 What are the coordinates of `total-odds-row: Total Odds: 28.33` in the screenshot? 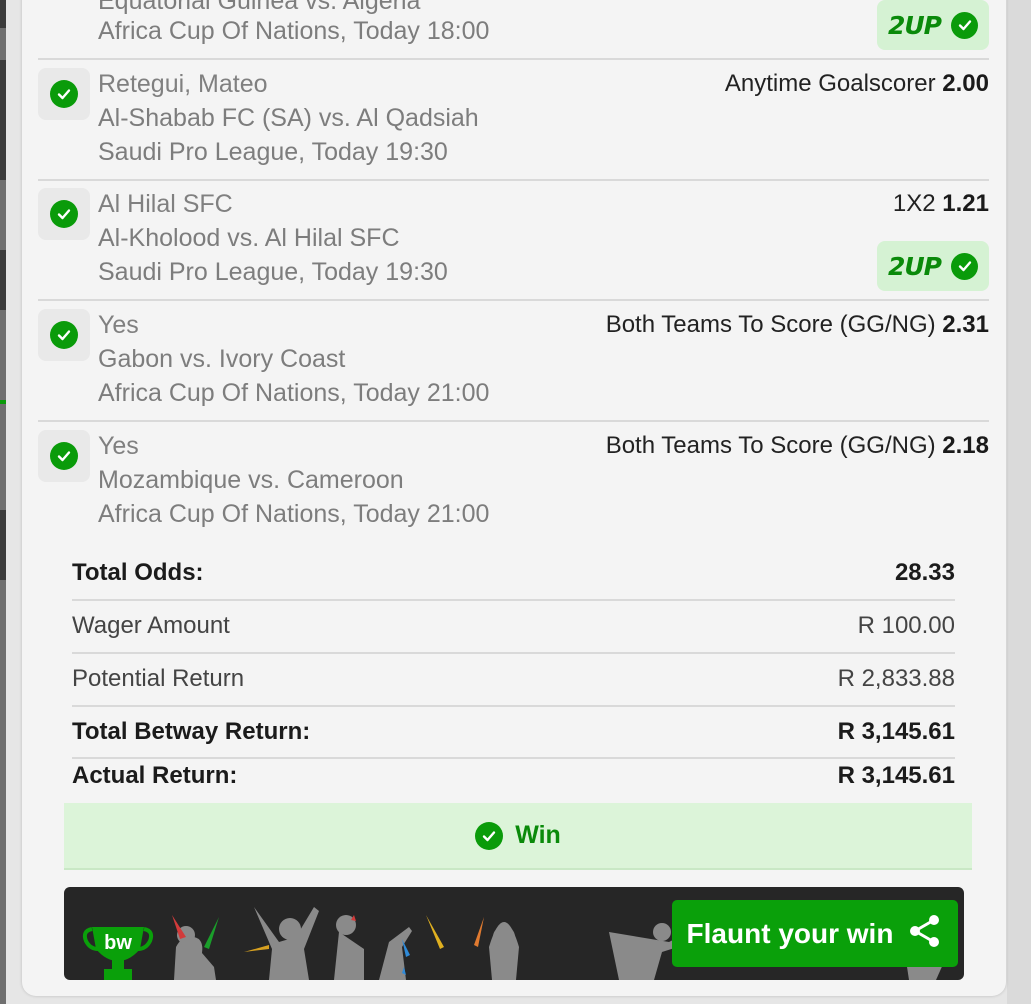 It's located at (513, 573).